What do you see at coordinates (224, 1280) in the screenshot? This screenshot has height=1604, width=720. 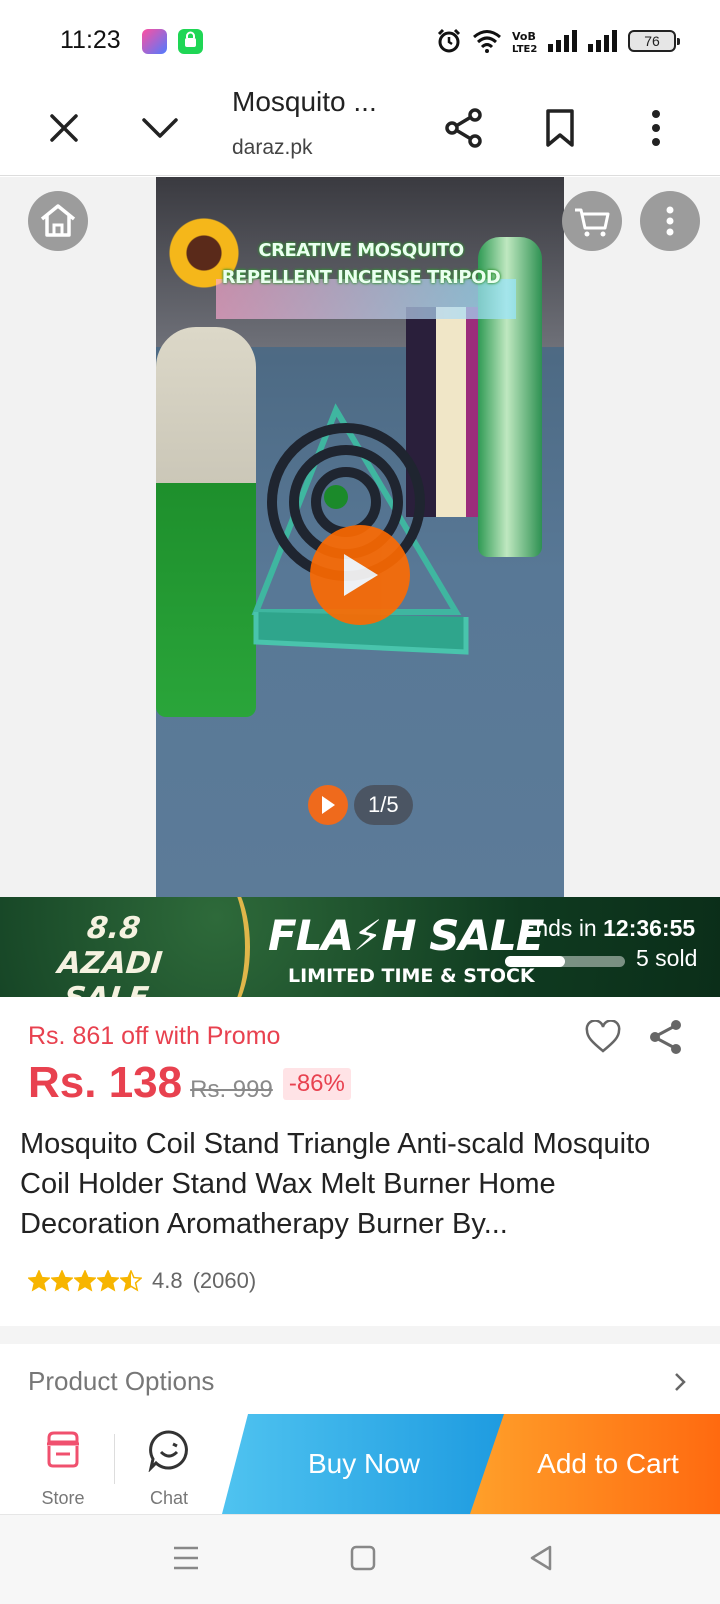 I see `rating-count: (2060)` at bounding box center [224, 1280].